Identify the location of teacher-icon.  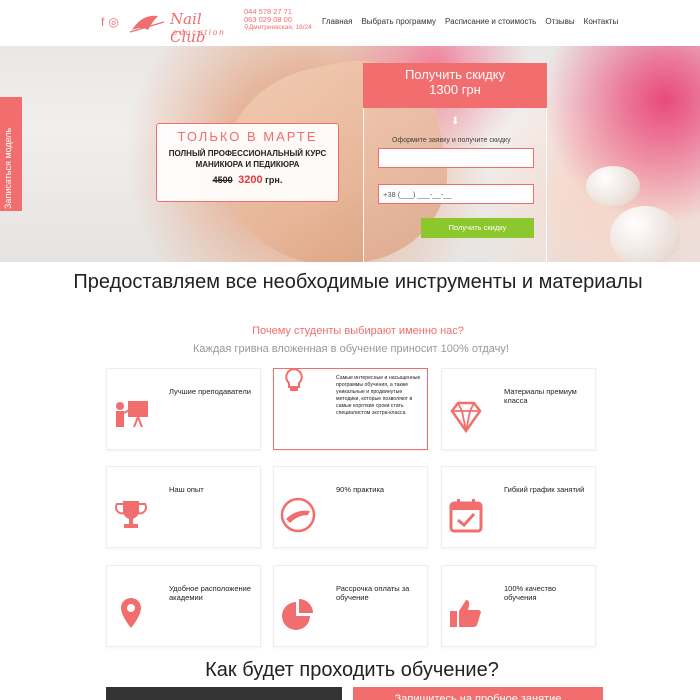
(132, 414).